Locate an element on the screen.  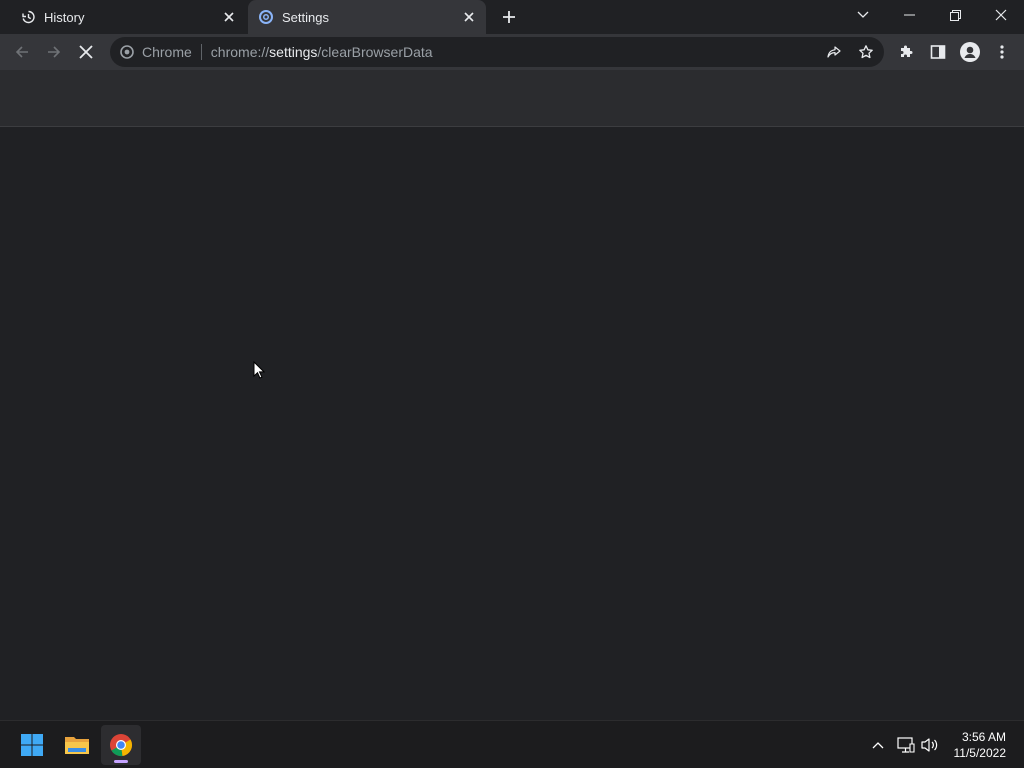
side-panel-button is located at coordinates (938, 52).